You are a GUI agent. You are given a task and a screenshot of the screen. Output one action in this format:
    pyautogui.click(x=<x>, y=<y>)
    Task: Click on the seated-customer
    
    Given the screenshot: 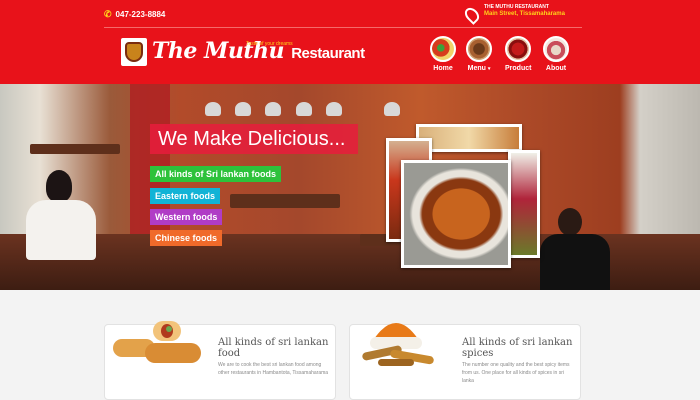 What is the action you would take?
    pyautogui.click(x=68, y=230)
    